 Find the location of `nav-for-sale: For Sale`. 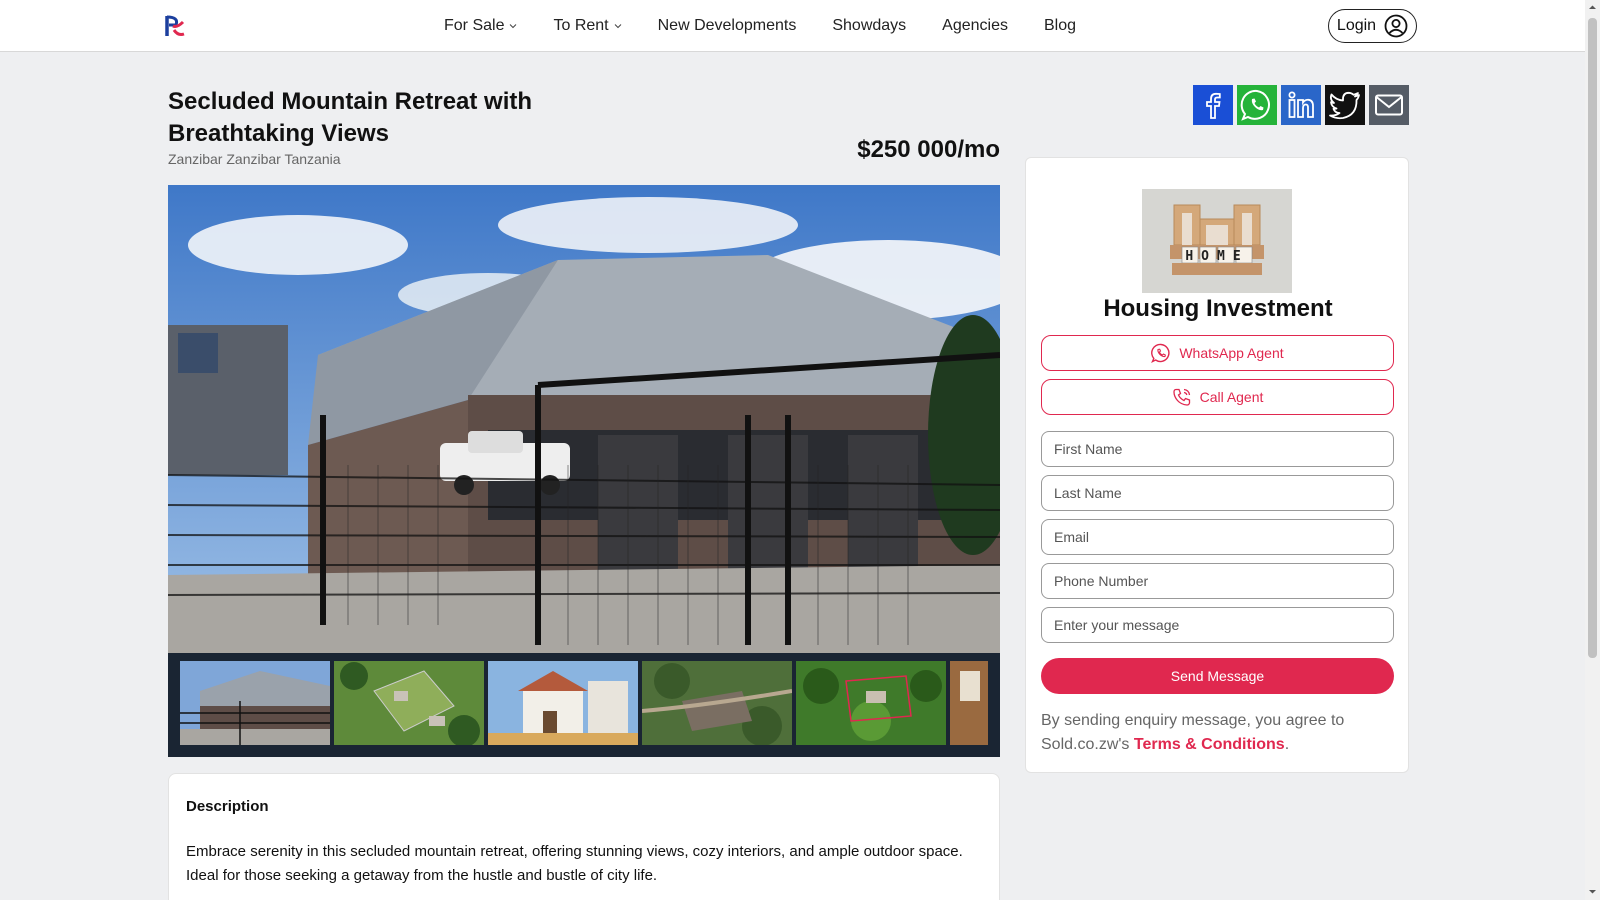

nav-for-sale: For Sale is located at coordinates (480, 26).